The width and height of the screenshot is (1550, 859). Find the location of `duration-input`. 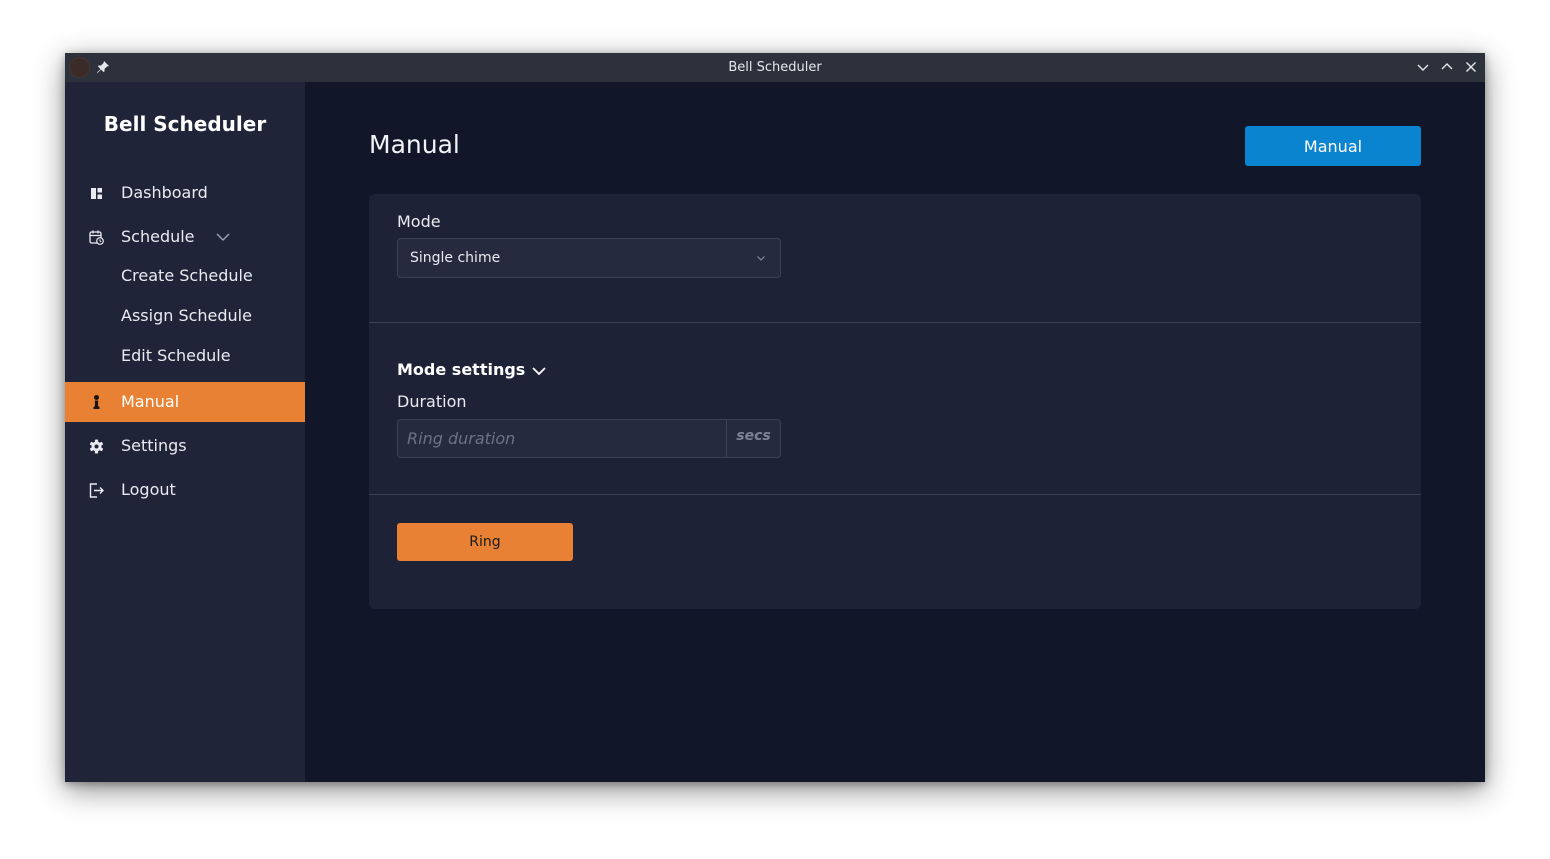

duration-input is located at coordinates (562, 438).